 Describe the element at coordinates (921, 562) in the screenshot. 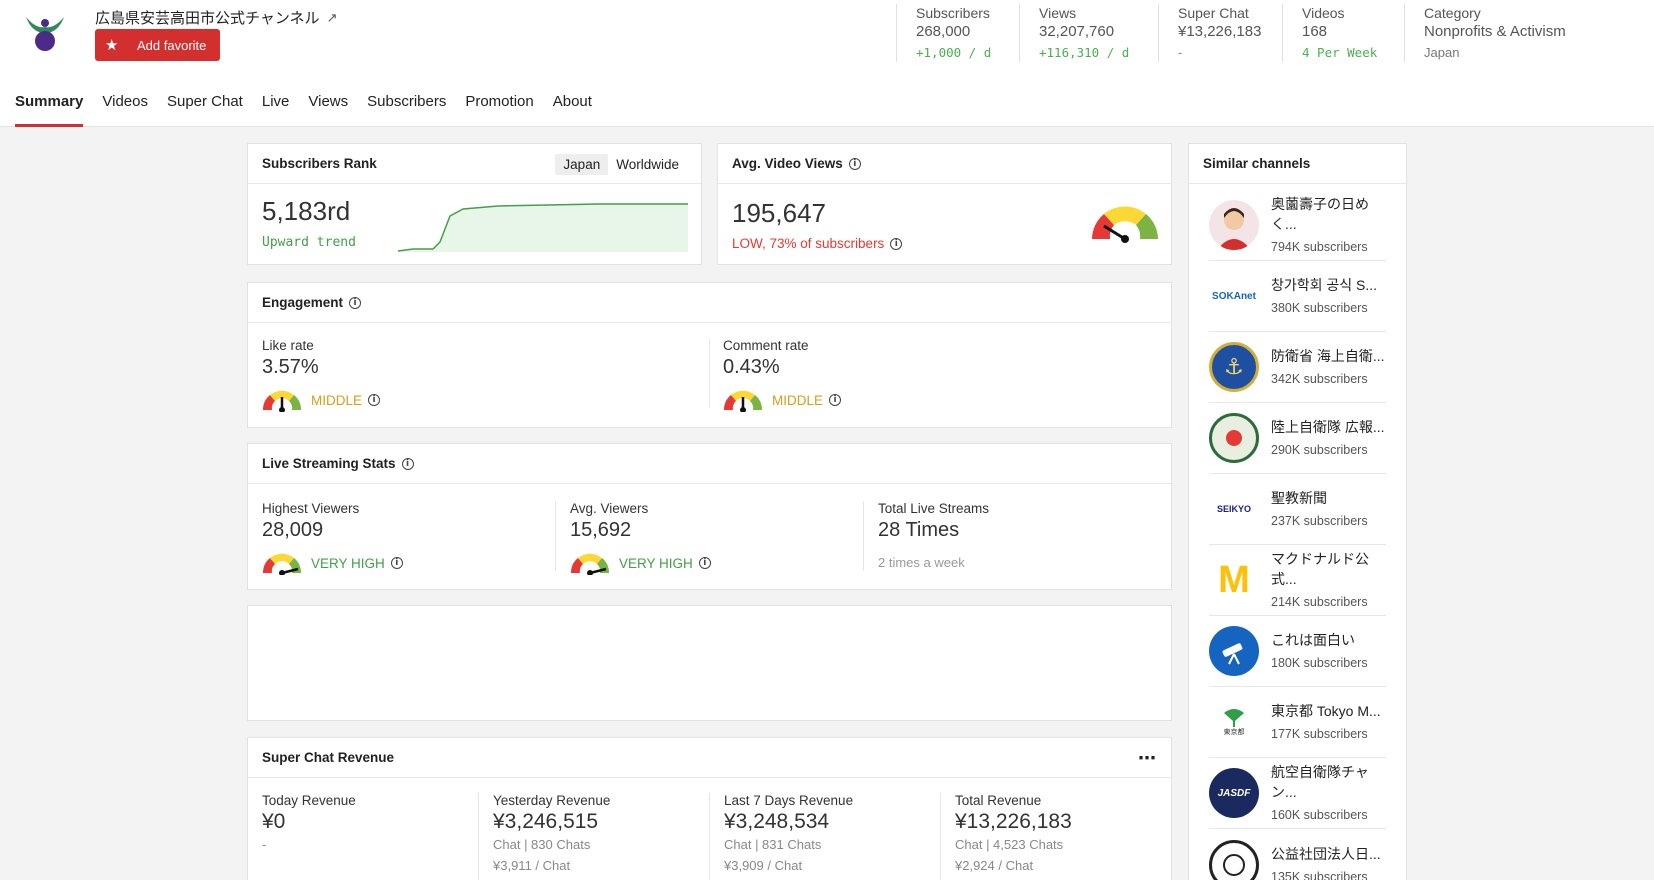

I see `total-live-note: 2 times a week` at that location.